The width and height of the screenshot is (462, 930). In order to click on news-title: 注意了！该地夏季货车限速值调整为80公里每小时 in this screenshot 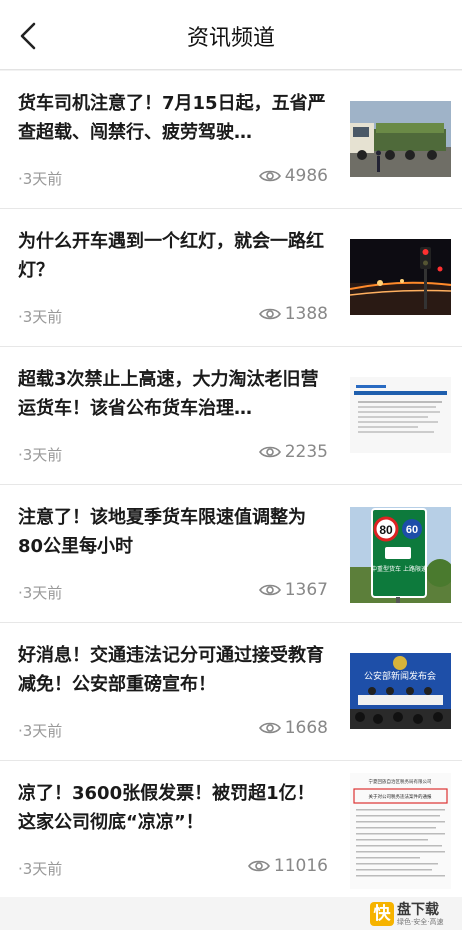, I will do `click(162, 532)`.